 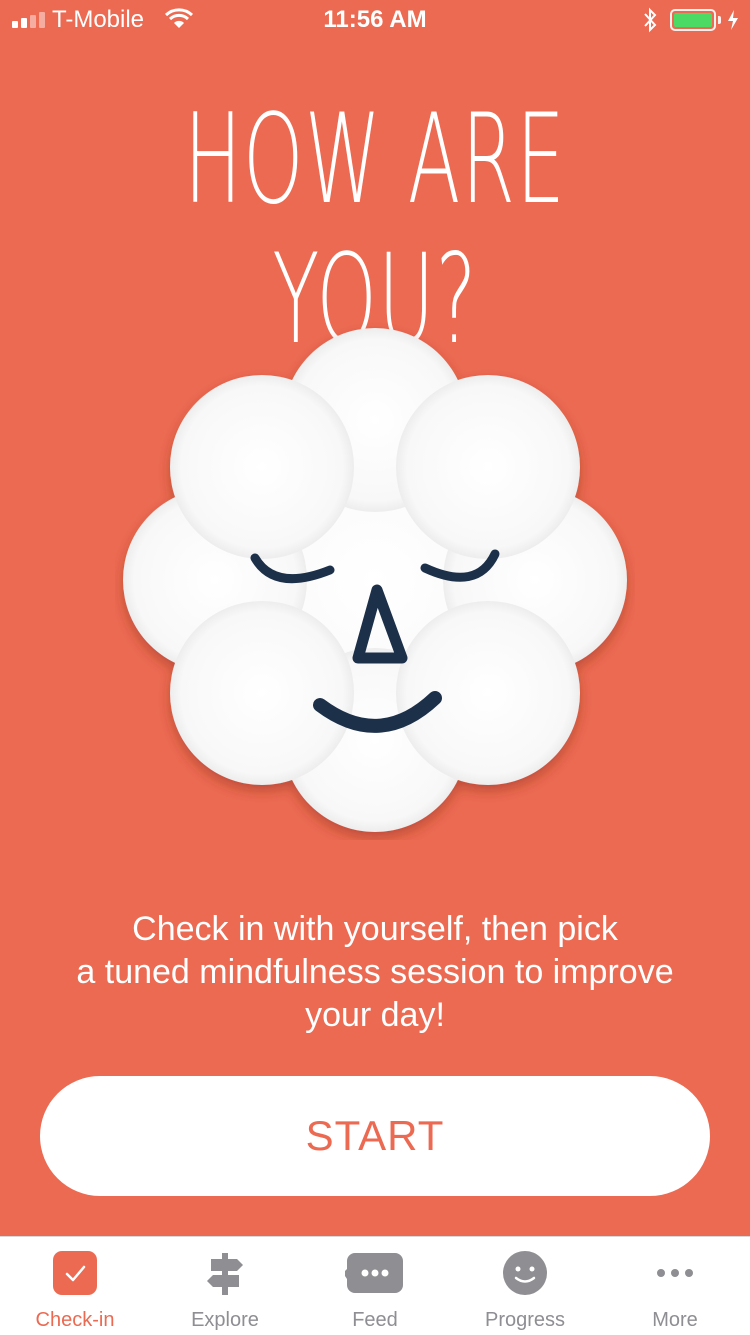 I want to click on start-button: START, so click(x=375, y=1136).